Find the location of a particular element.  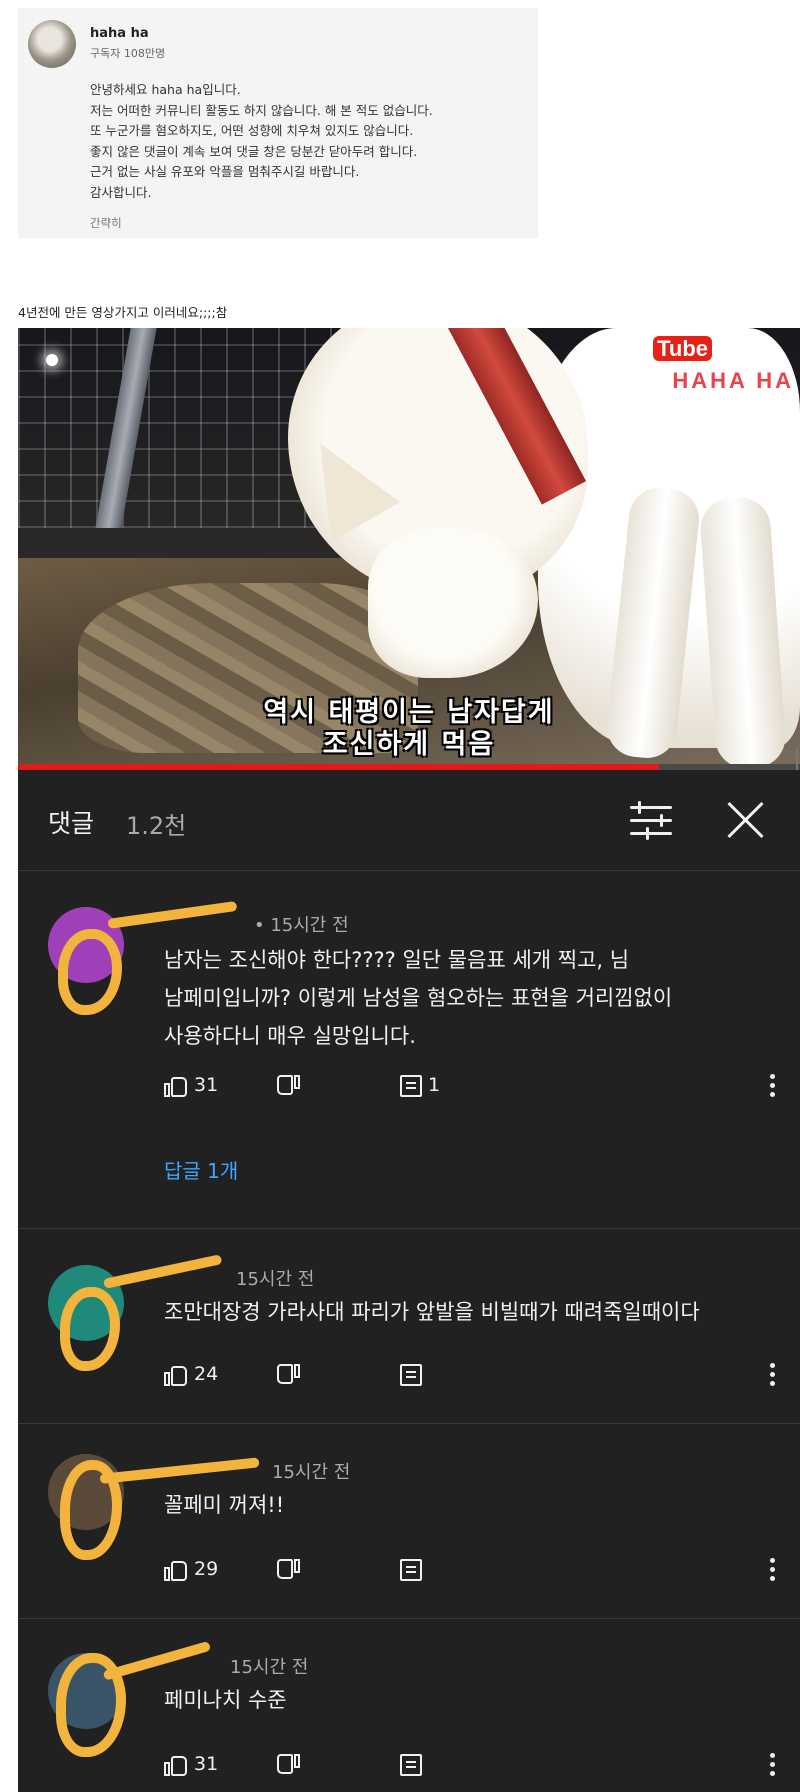

youtube-logo-tube: Tube is located at coordinates (682, 348).